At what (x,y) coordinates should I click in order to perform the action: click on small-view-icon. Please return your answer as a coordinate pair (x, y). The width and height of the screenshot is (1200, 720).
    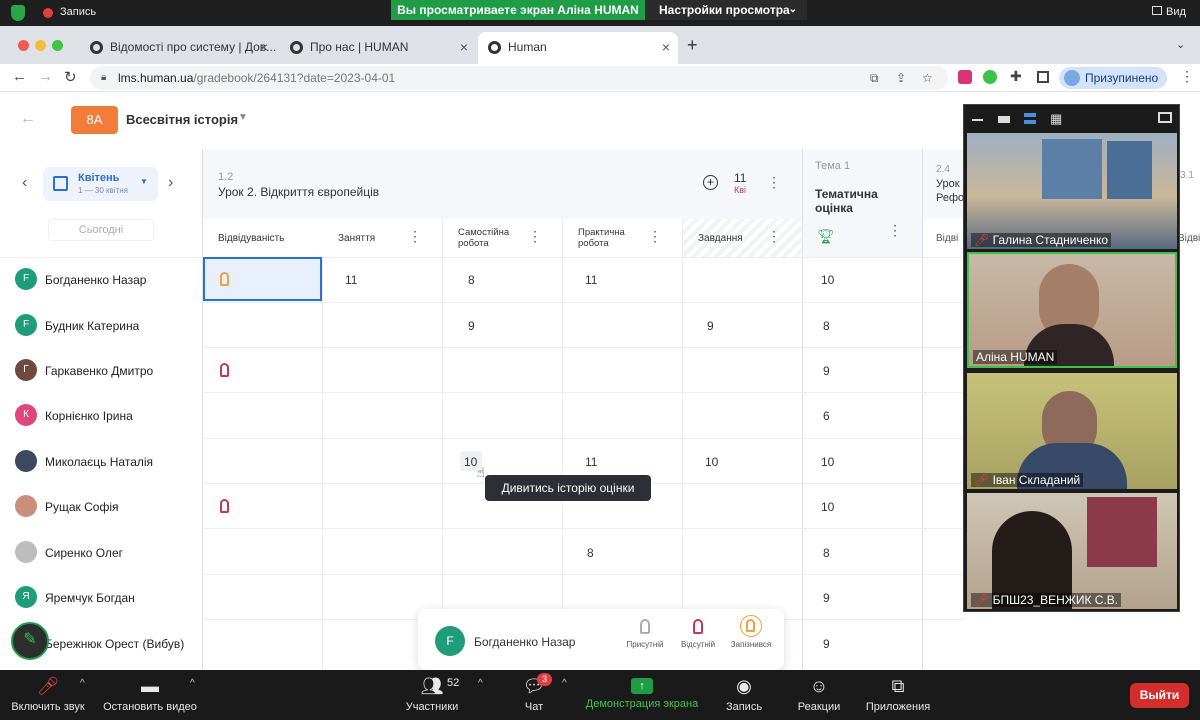
    Looking at the image, I should click on (1004, 119).